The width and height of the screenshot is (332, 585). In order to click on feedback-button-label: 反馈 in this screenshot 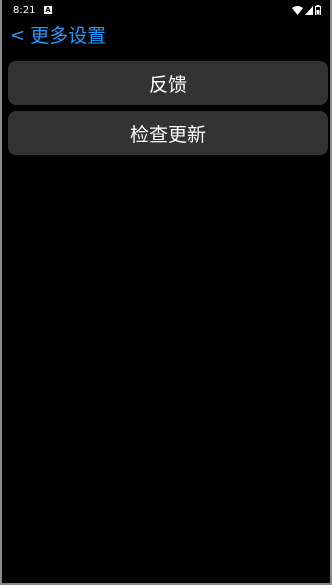, I will do `click(167, 84)`.